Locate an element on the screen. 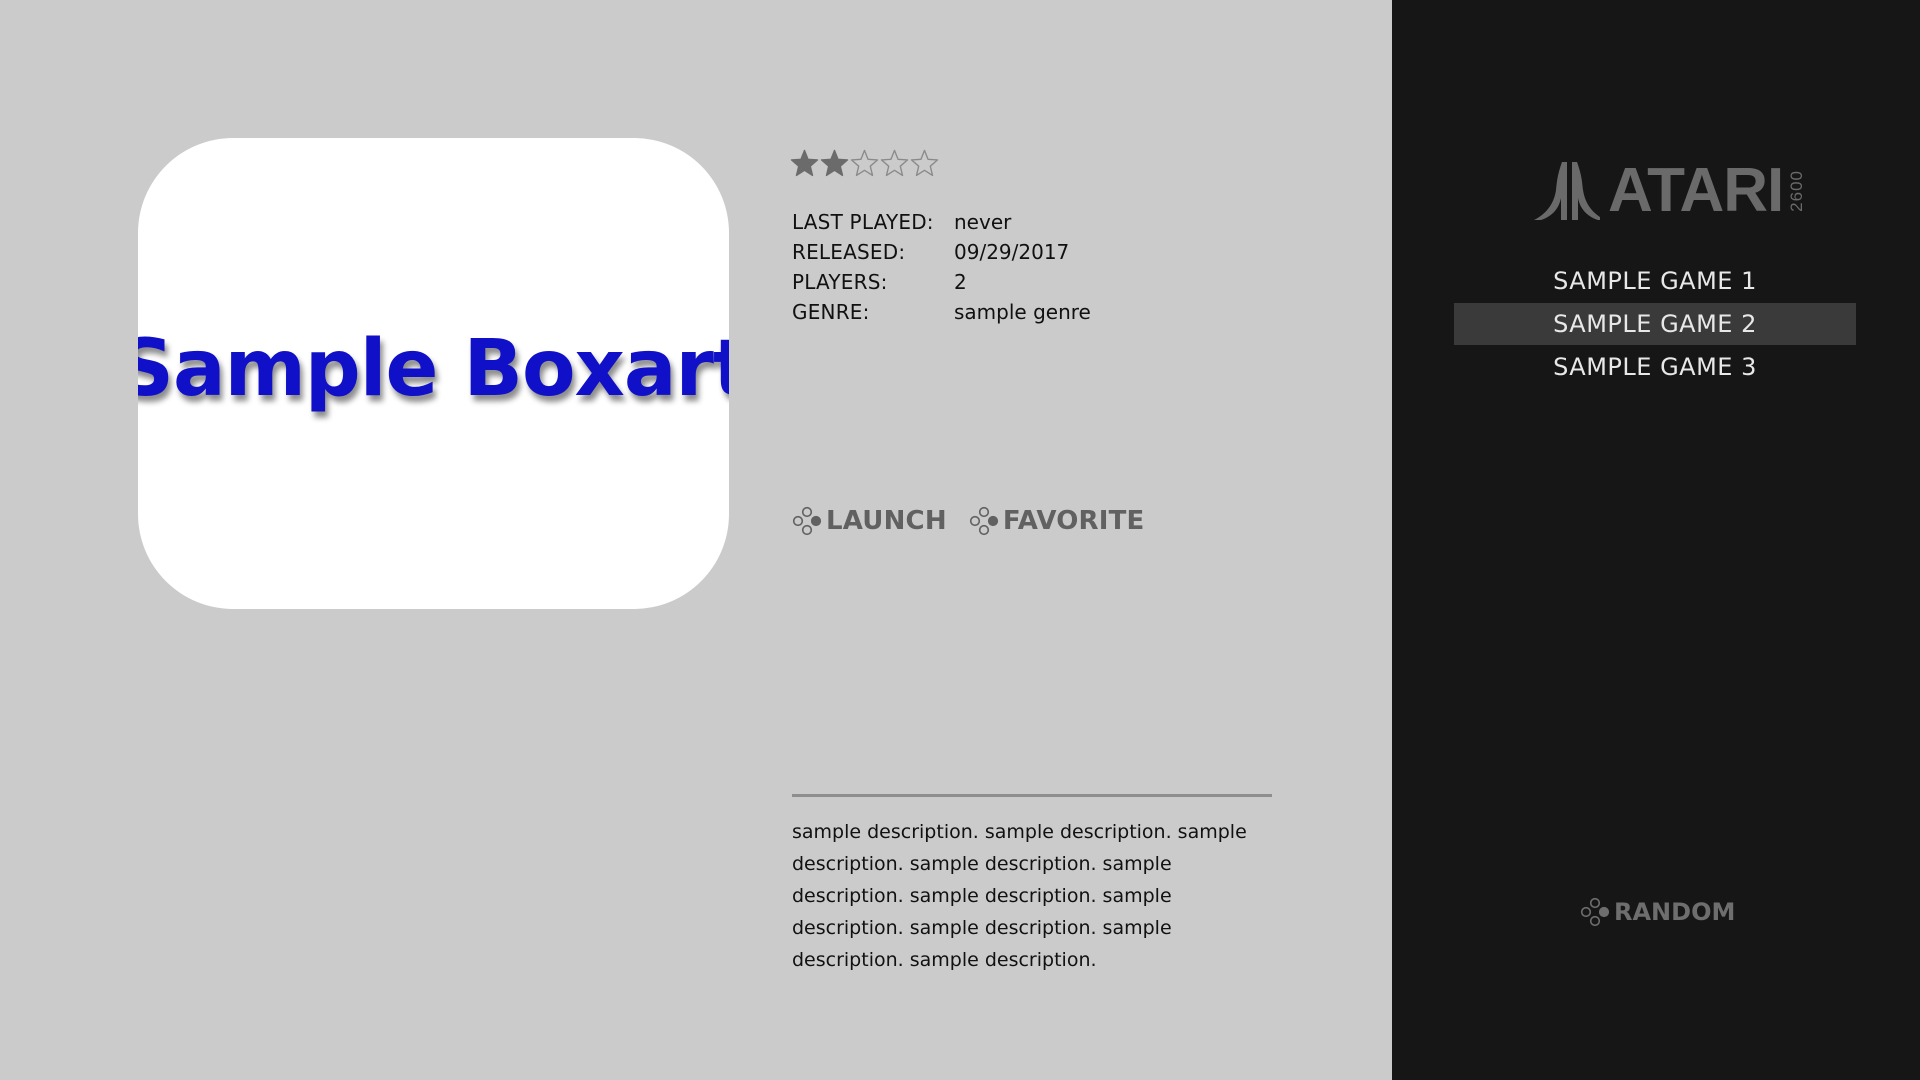 The width and height of the screenshot is (1920, 1080). metadata-label: GENRE: is located at coordinates (831, 312).